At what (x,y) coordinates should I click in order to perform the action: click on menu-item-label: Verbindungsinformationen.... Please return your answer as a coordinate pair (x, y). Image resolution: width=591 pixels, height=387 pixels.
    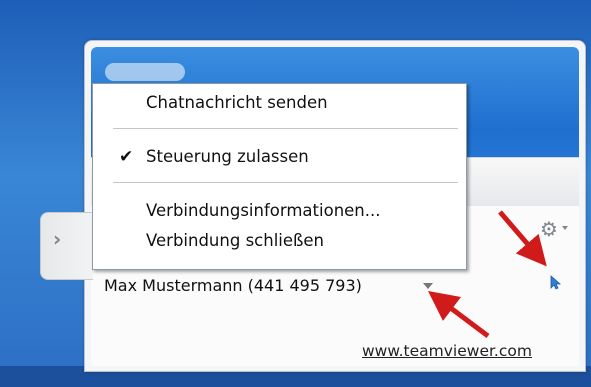
    Looking at the image, I should click on (263, 210).